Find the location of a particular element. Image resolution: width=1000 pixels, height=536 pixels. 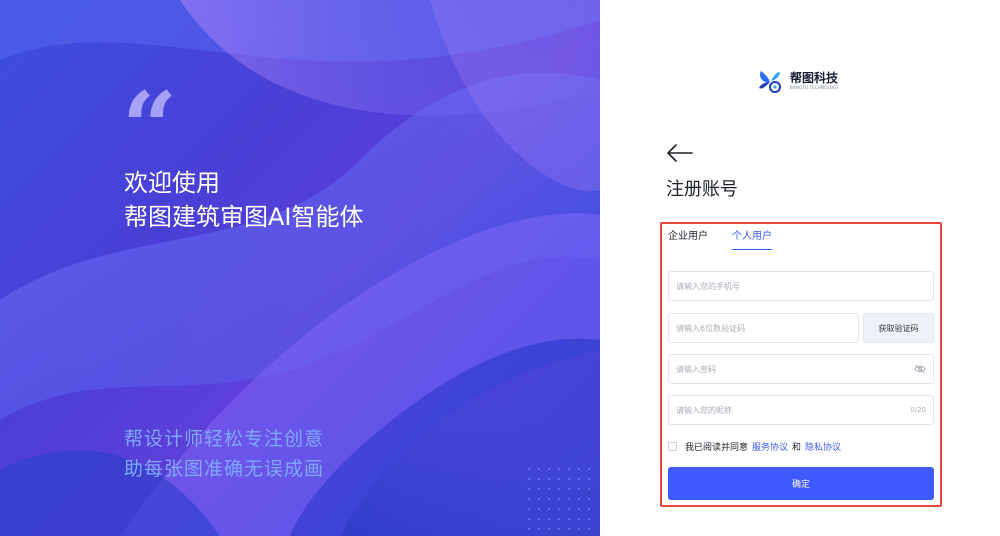

register-form: 企业用户 个人用户 获取验证码 0/20 我已阅读并同意 服务协议 和 is located at coordinates (801, 364).